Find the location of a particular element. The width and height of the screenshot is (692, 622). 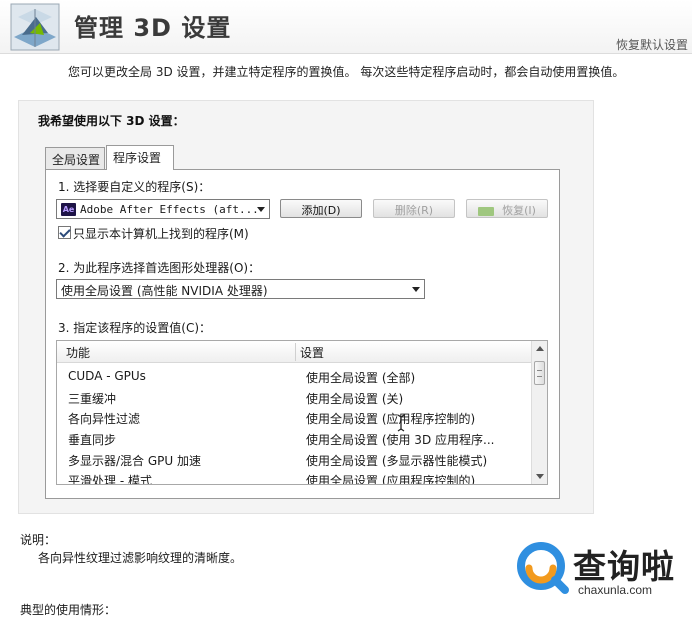

watermark-url: chaxunla.com is located at coordinates (615, 590).